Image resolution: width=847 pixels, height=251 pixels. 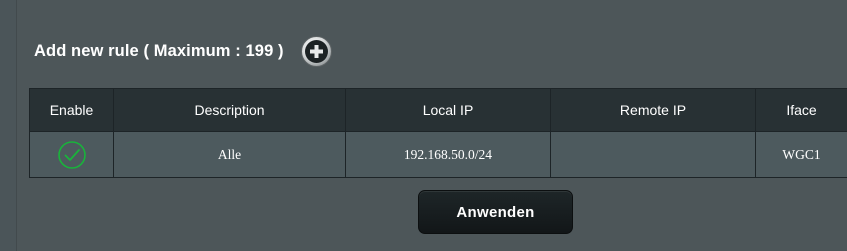 What do you see at coordinates (653, 110) in the screenshot?
I see `header-remote-ip: Remote IP` at bounding box center [653, 110].